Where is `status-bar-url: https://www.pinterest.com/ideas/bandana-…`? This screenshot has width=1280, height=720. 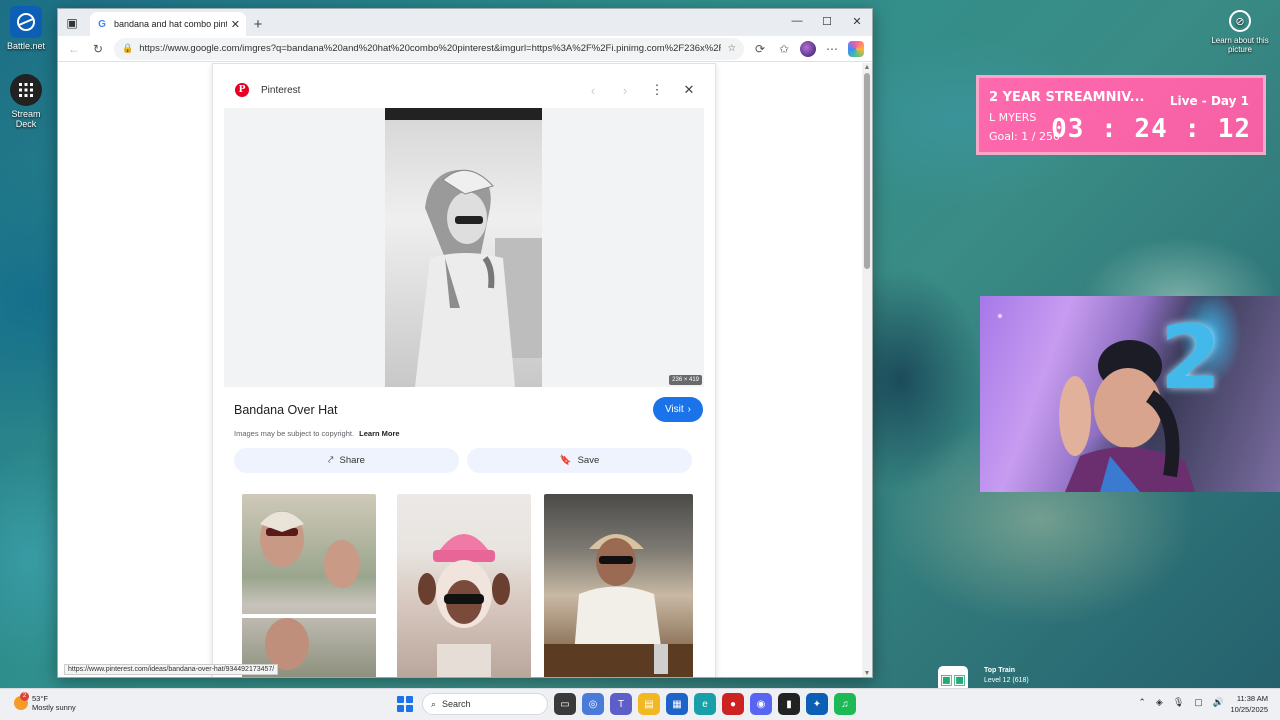 status-bar-url: https://www.pinterest.com/ideas/bandana-… is located at coordinates (171, 669).